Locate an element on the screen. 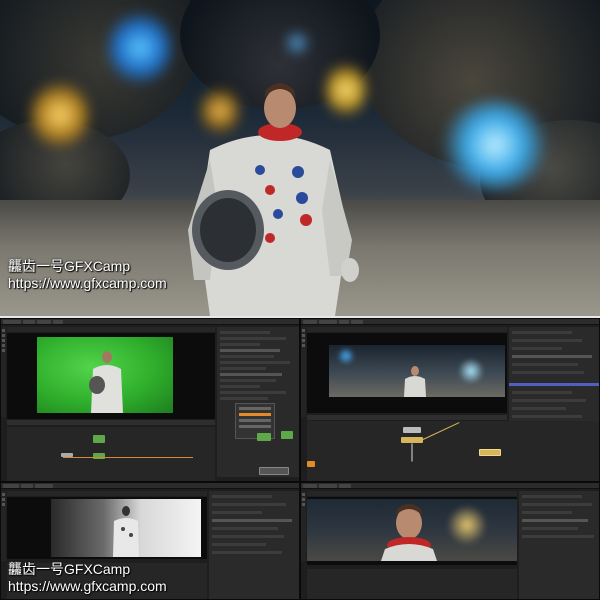  screen-compositing is located at coordinates (450, 400).